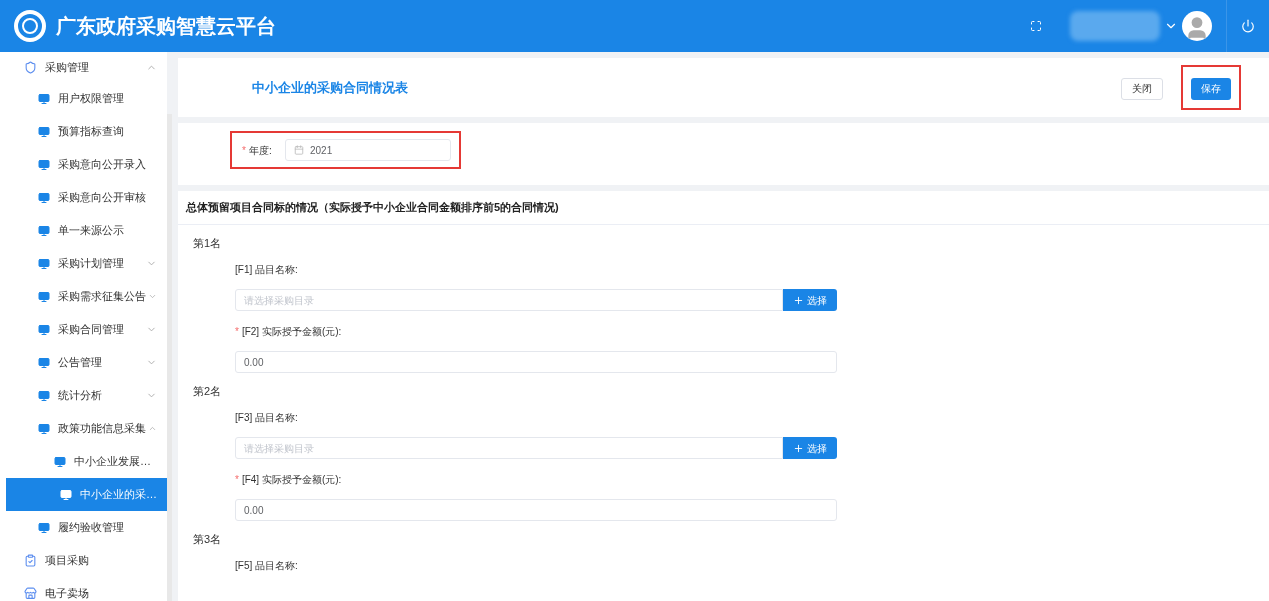 The width and height of the screenshot is (1269, 601). What do you see at coordinates (83, 164) in the screenshot?
I see `sidebar-item: 采购意向公开录入` at bounding box center [83, 164].